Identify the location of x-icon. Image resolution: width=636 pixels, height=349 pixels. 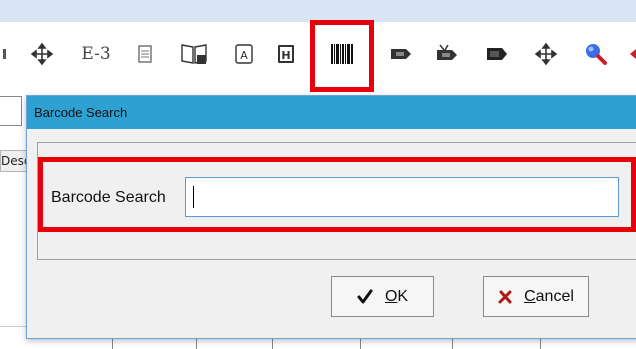
(505, 296).